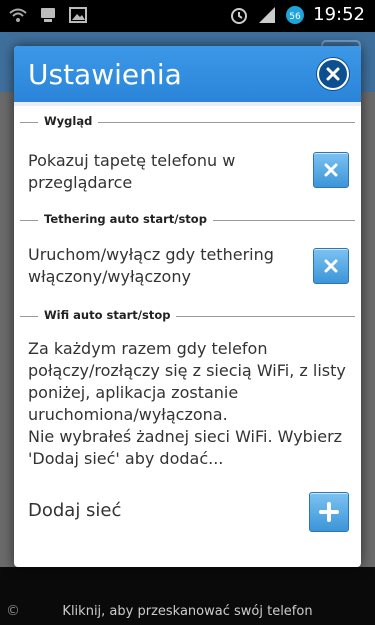  I want to click on status-bar: 56 19:52, so click(187, 16).